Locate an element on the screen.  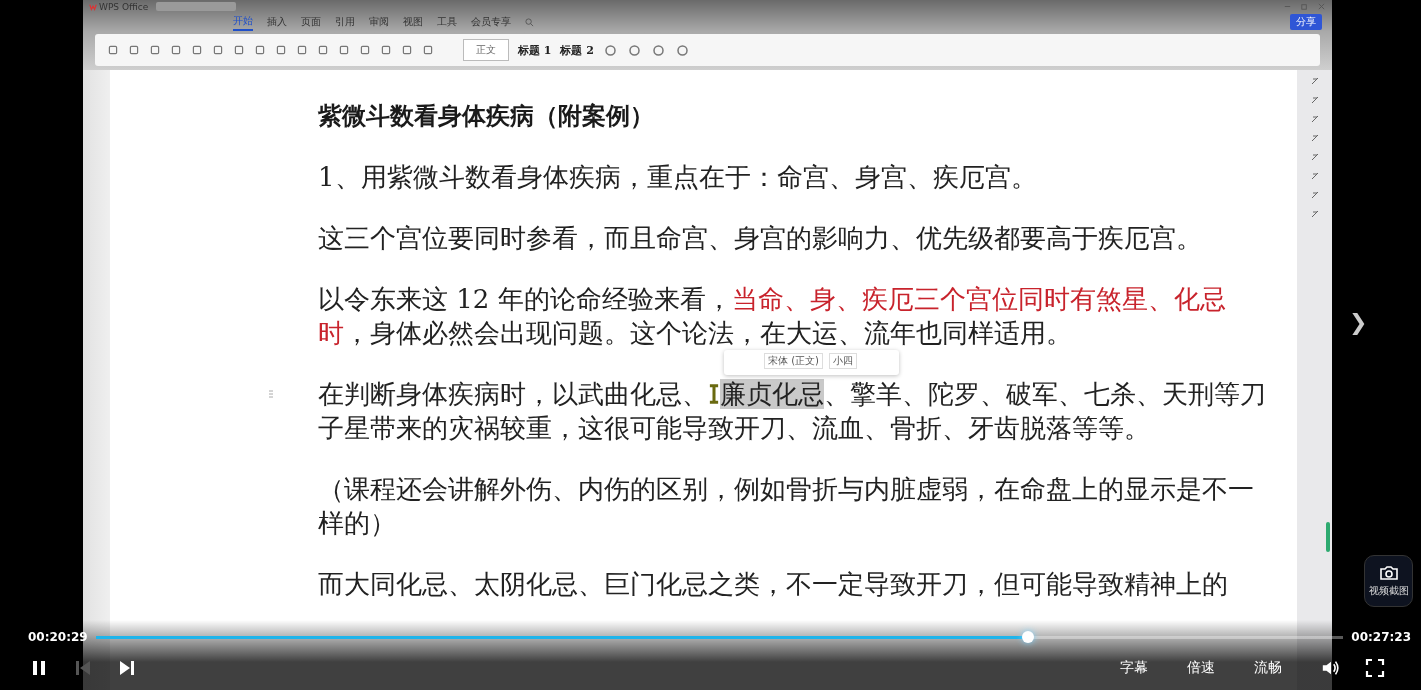
style-option: 正文 is located at coordinates (486, 50).